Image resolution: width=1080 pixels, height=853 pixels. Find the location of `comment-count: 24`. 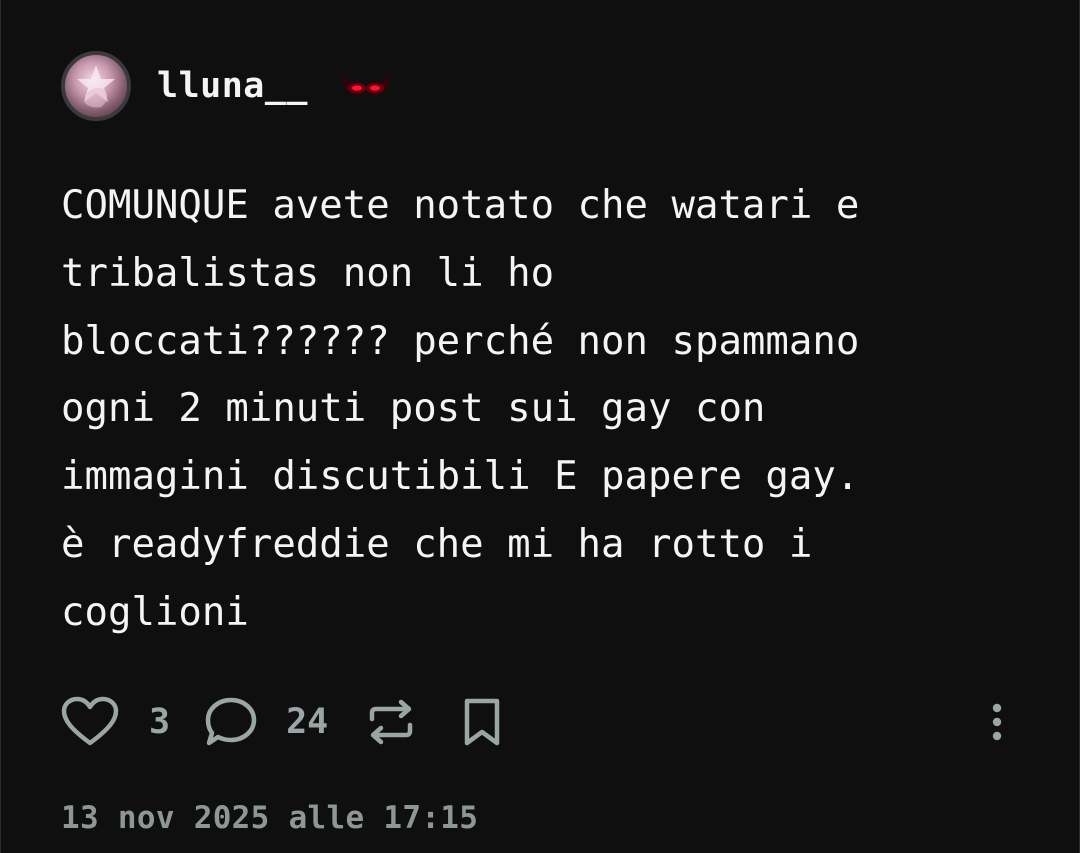

comment-count: 24 is located at coordinates (307, 722).